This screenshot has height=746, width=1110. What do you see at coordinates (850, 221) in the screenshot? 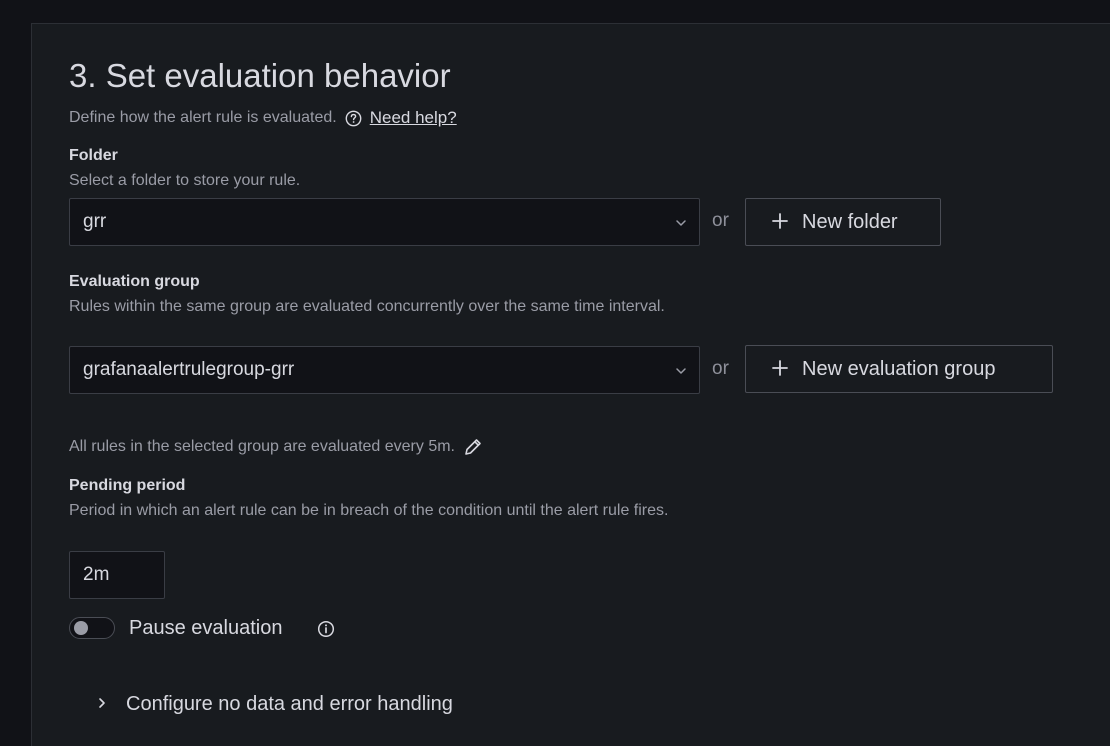
I see `new-folder-label: New folder` at bounding box center [850, 221].